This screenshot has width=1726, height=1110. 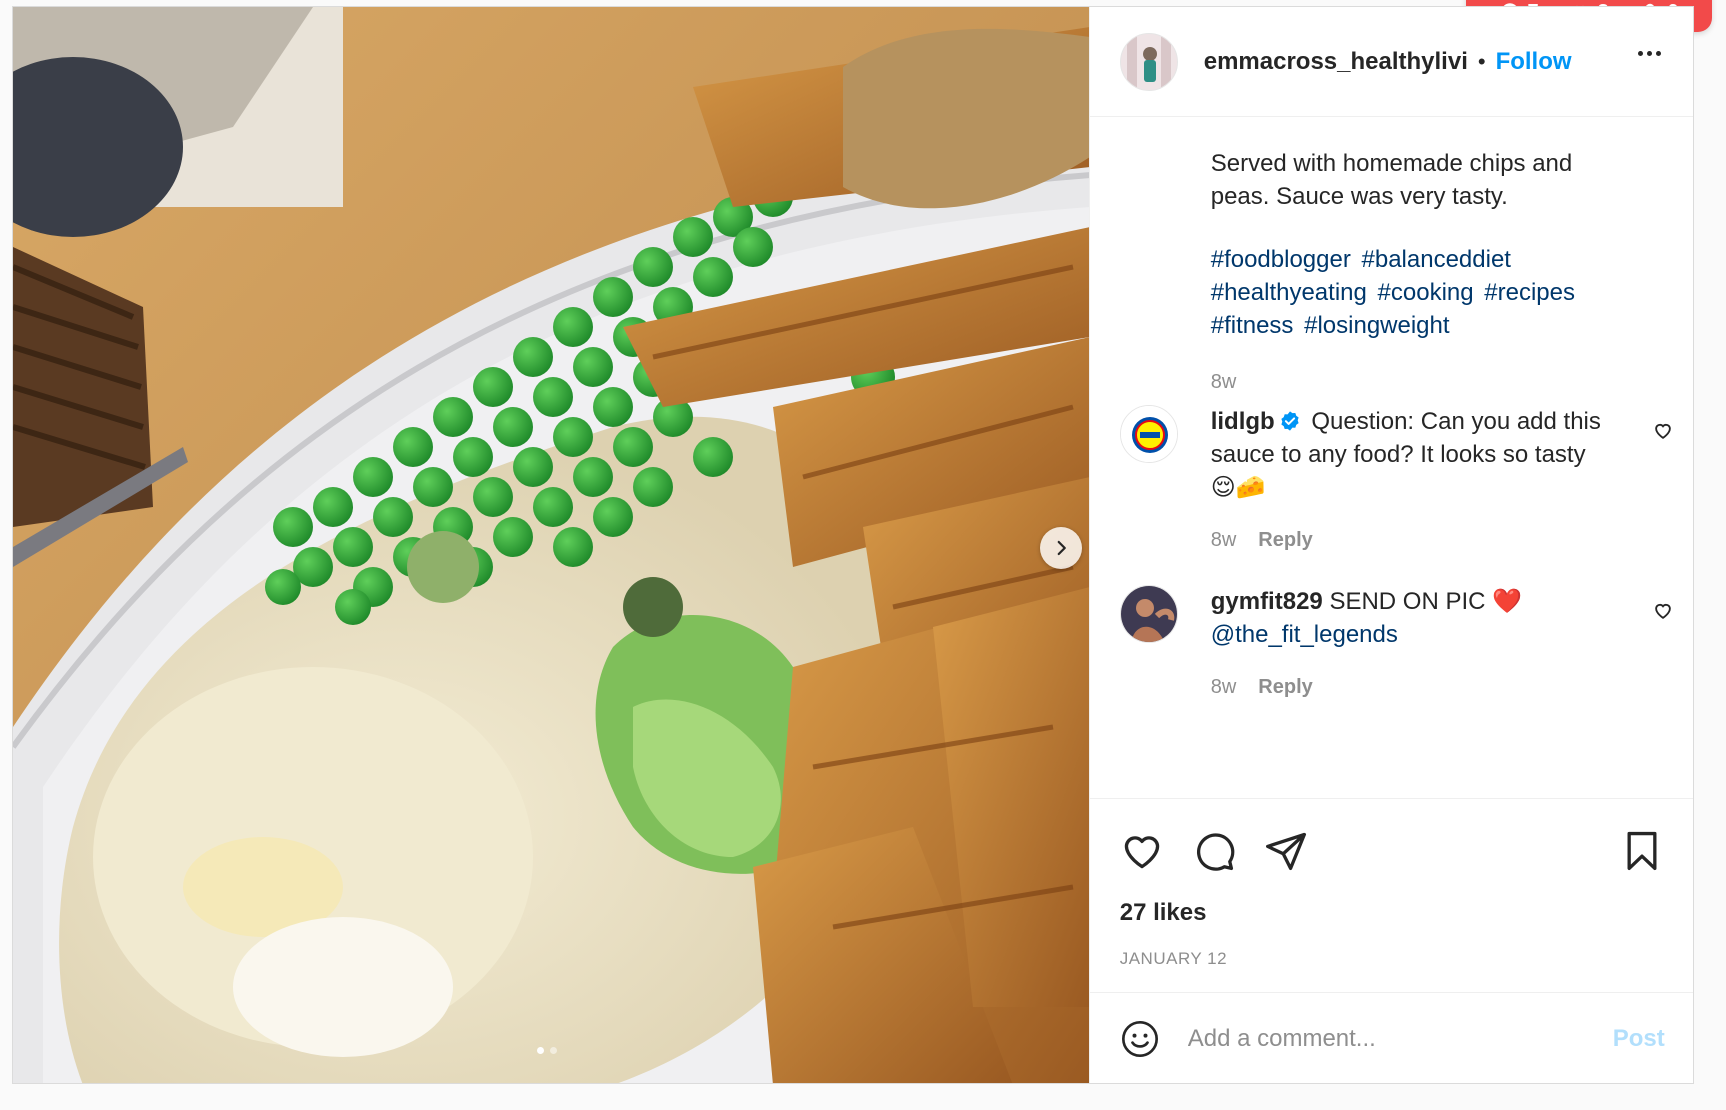 What do you see at coordinates (1140, 1039) in the screenshot?
I see `emoji-smiley-icon` at bounding box center [1140, 1039].